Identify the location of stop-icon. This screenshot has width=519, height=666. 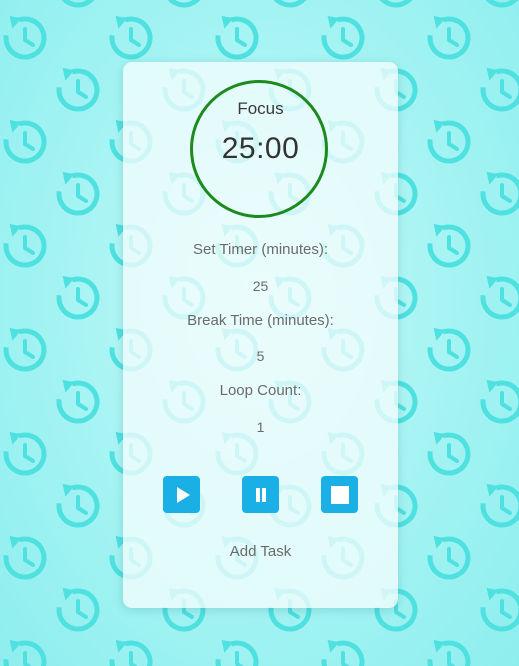
(339, 494).